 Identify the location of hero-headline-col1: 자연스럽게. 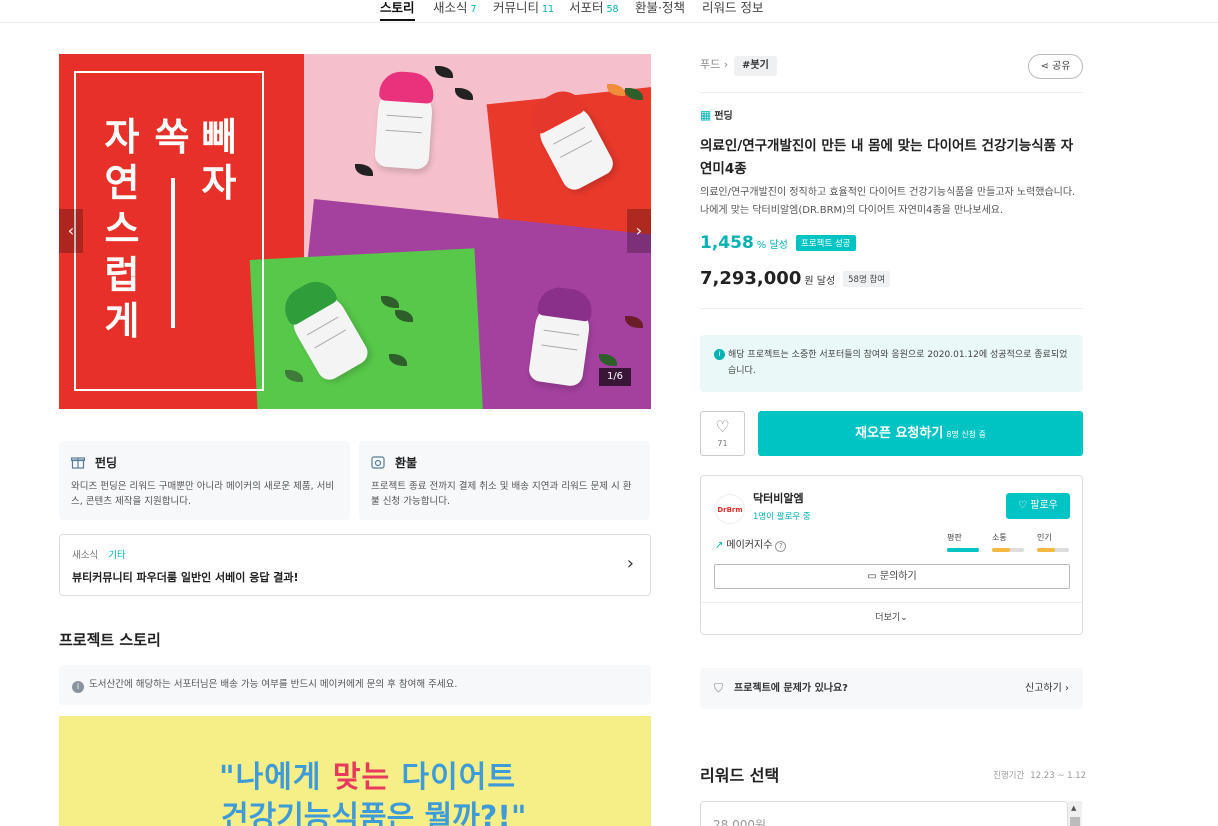
(122, 229).